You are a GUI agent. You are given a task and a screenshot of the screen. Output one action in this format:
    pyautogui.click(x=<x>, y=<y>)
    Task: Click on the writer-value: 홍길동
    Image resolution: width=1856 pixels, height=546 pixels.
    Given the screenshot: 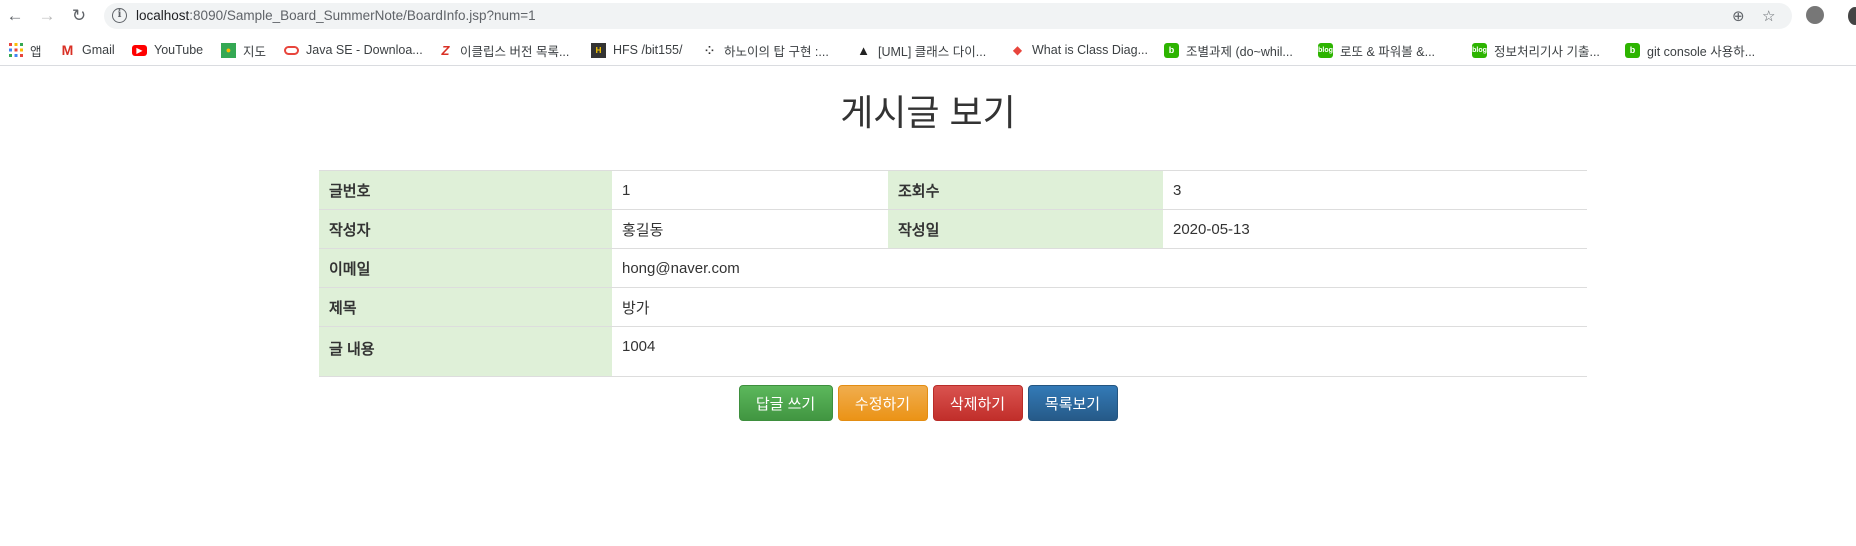 What is the action you would take?
    pyautogui.click(x=750, y=229)
    